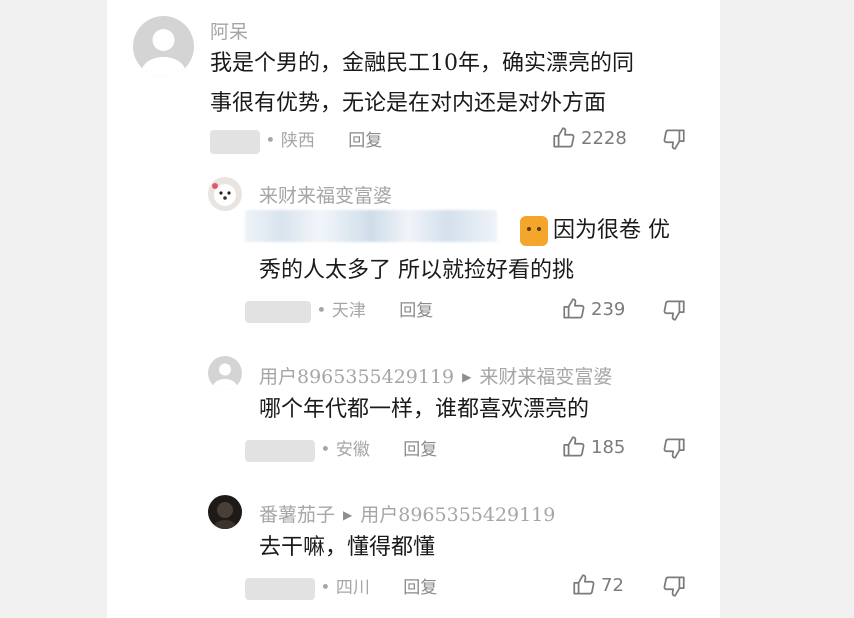 This screenshot has width=854, height=618. What do you see at coordinates (347, 547) in the screenshot?
I see `comment-text-line: 去干嘛，懂得都懂` at bounding box center [347, 547].